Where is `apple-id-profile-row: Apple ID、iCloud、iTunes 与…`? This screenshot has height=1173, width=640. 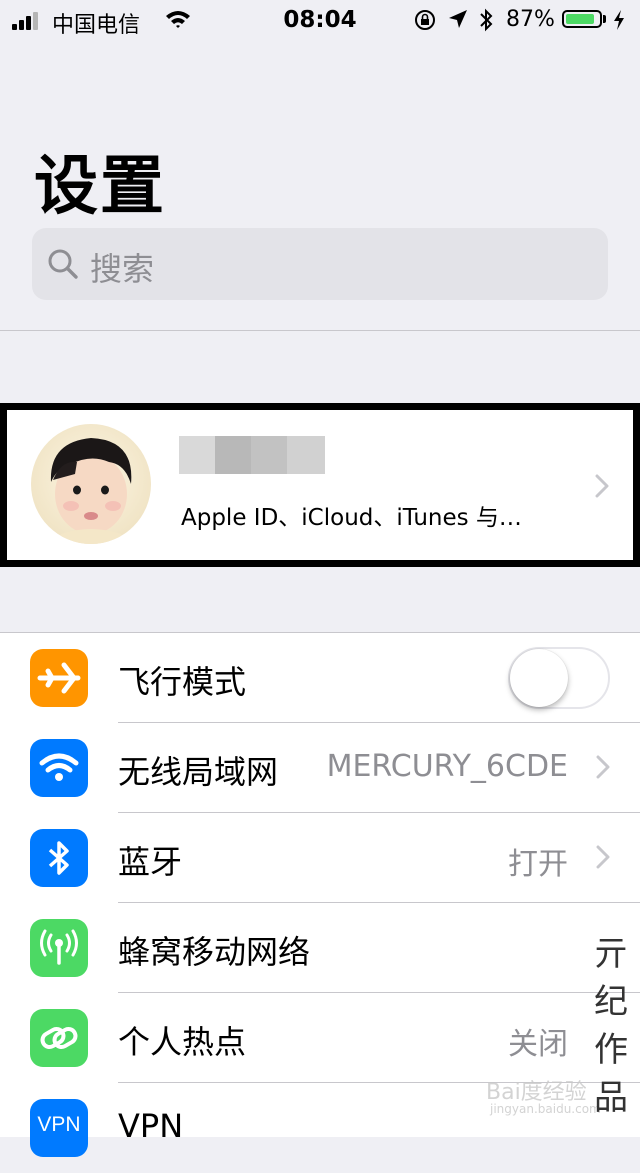
apple-id-profile-row: Apple ID、iCloud、iTunes 与… is located at coordinates (320, 485).